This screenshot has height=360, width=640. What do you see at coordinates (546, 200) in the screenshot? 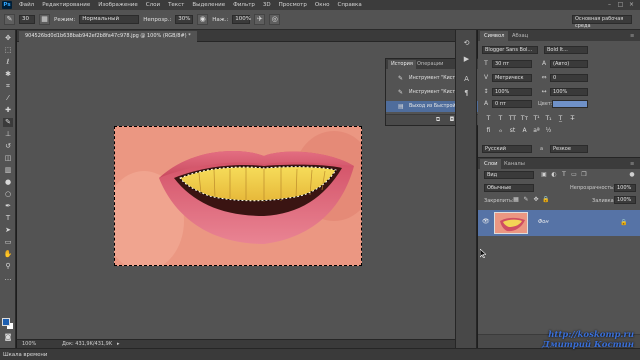
I see `lock-all-icon: 🔒` at bounding box center [546, 200].